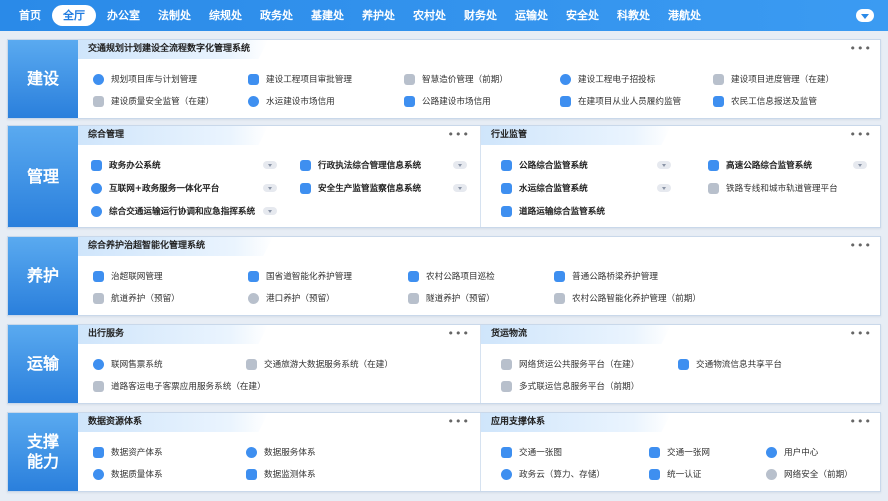 The image size is (888, 501). I want to click on nav-office: 办公室, so click(123, 15).